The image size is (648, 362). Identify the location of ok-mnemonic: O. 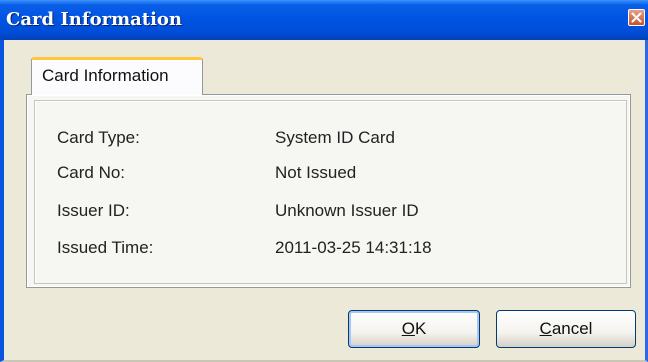
(408, 328).